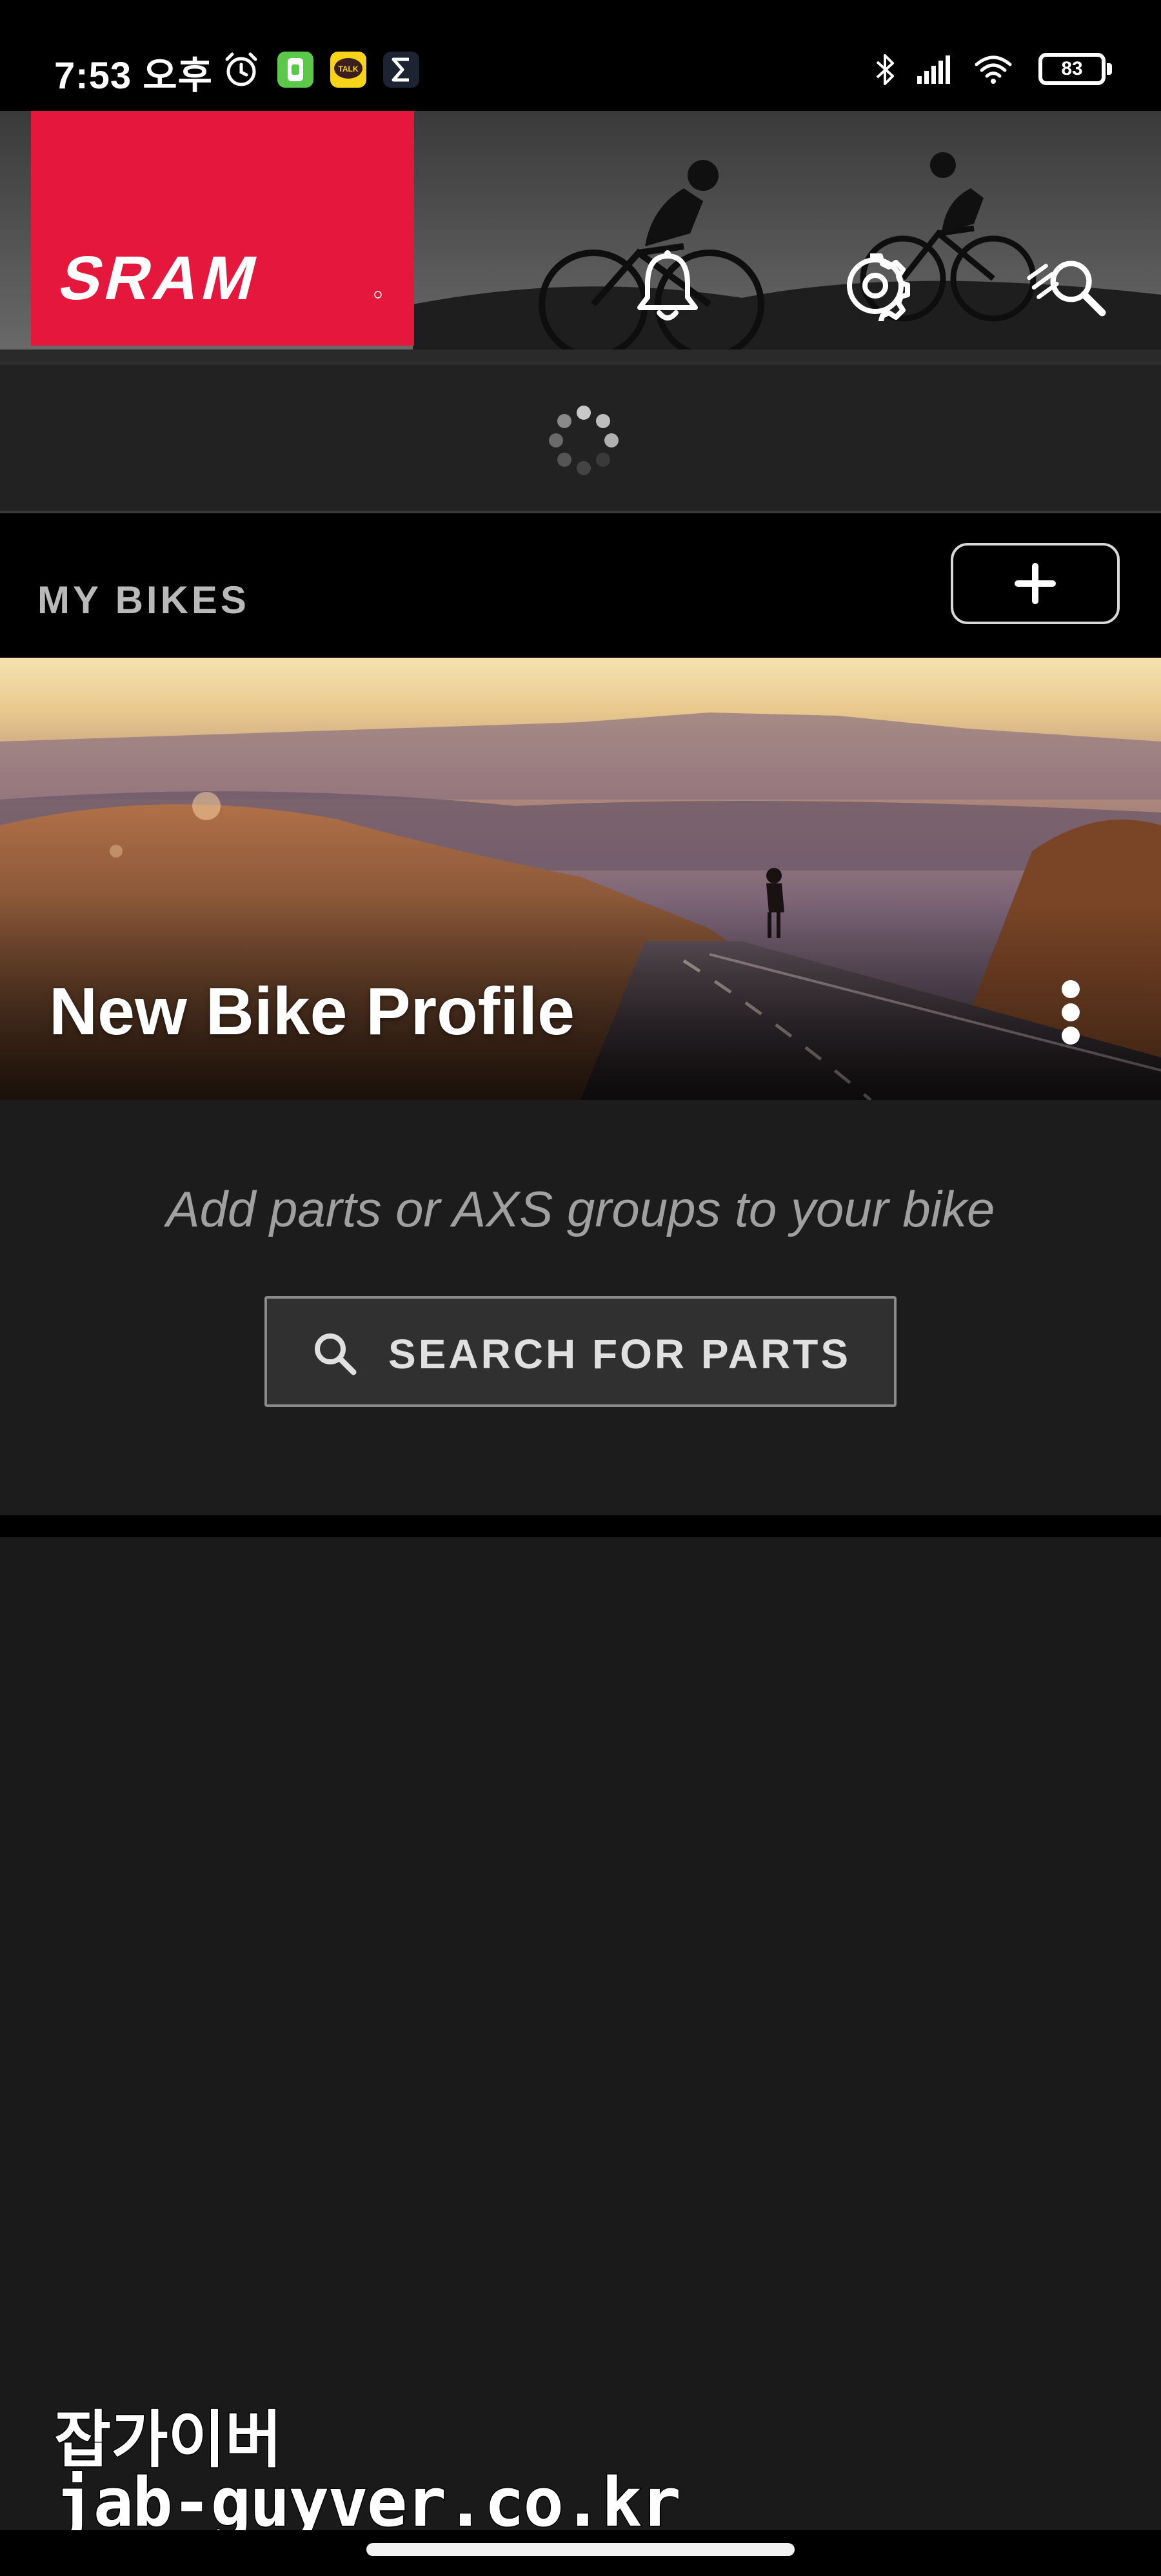 The height and width of the screenshot is (2576, 1161). What do you see at coordinates (934, 69) in the screenshot?
I see `signal-icon` at bounding box center [934, 69].